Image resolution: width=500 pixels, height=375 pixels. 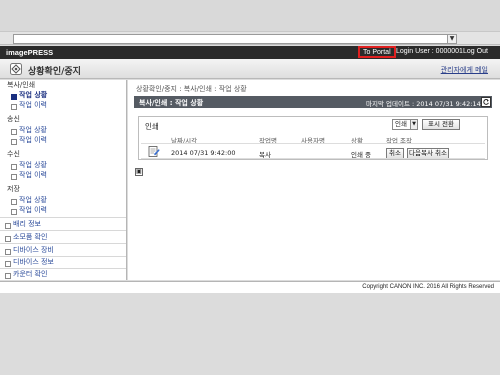 What do you see at coordinates (152, 126) in the screenshot?
I see `filter-label: 인쇄` at bounding box center [152, 126].